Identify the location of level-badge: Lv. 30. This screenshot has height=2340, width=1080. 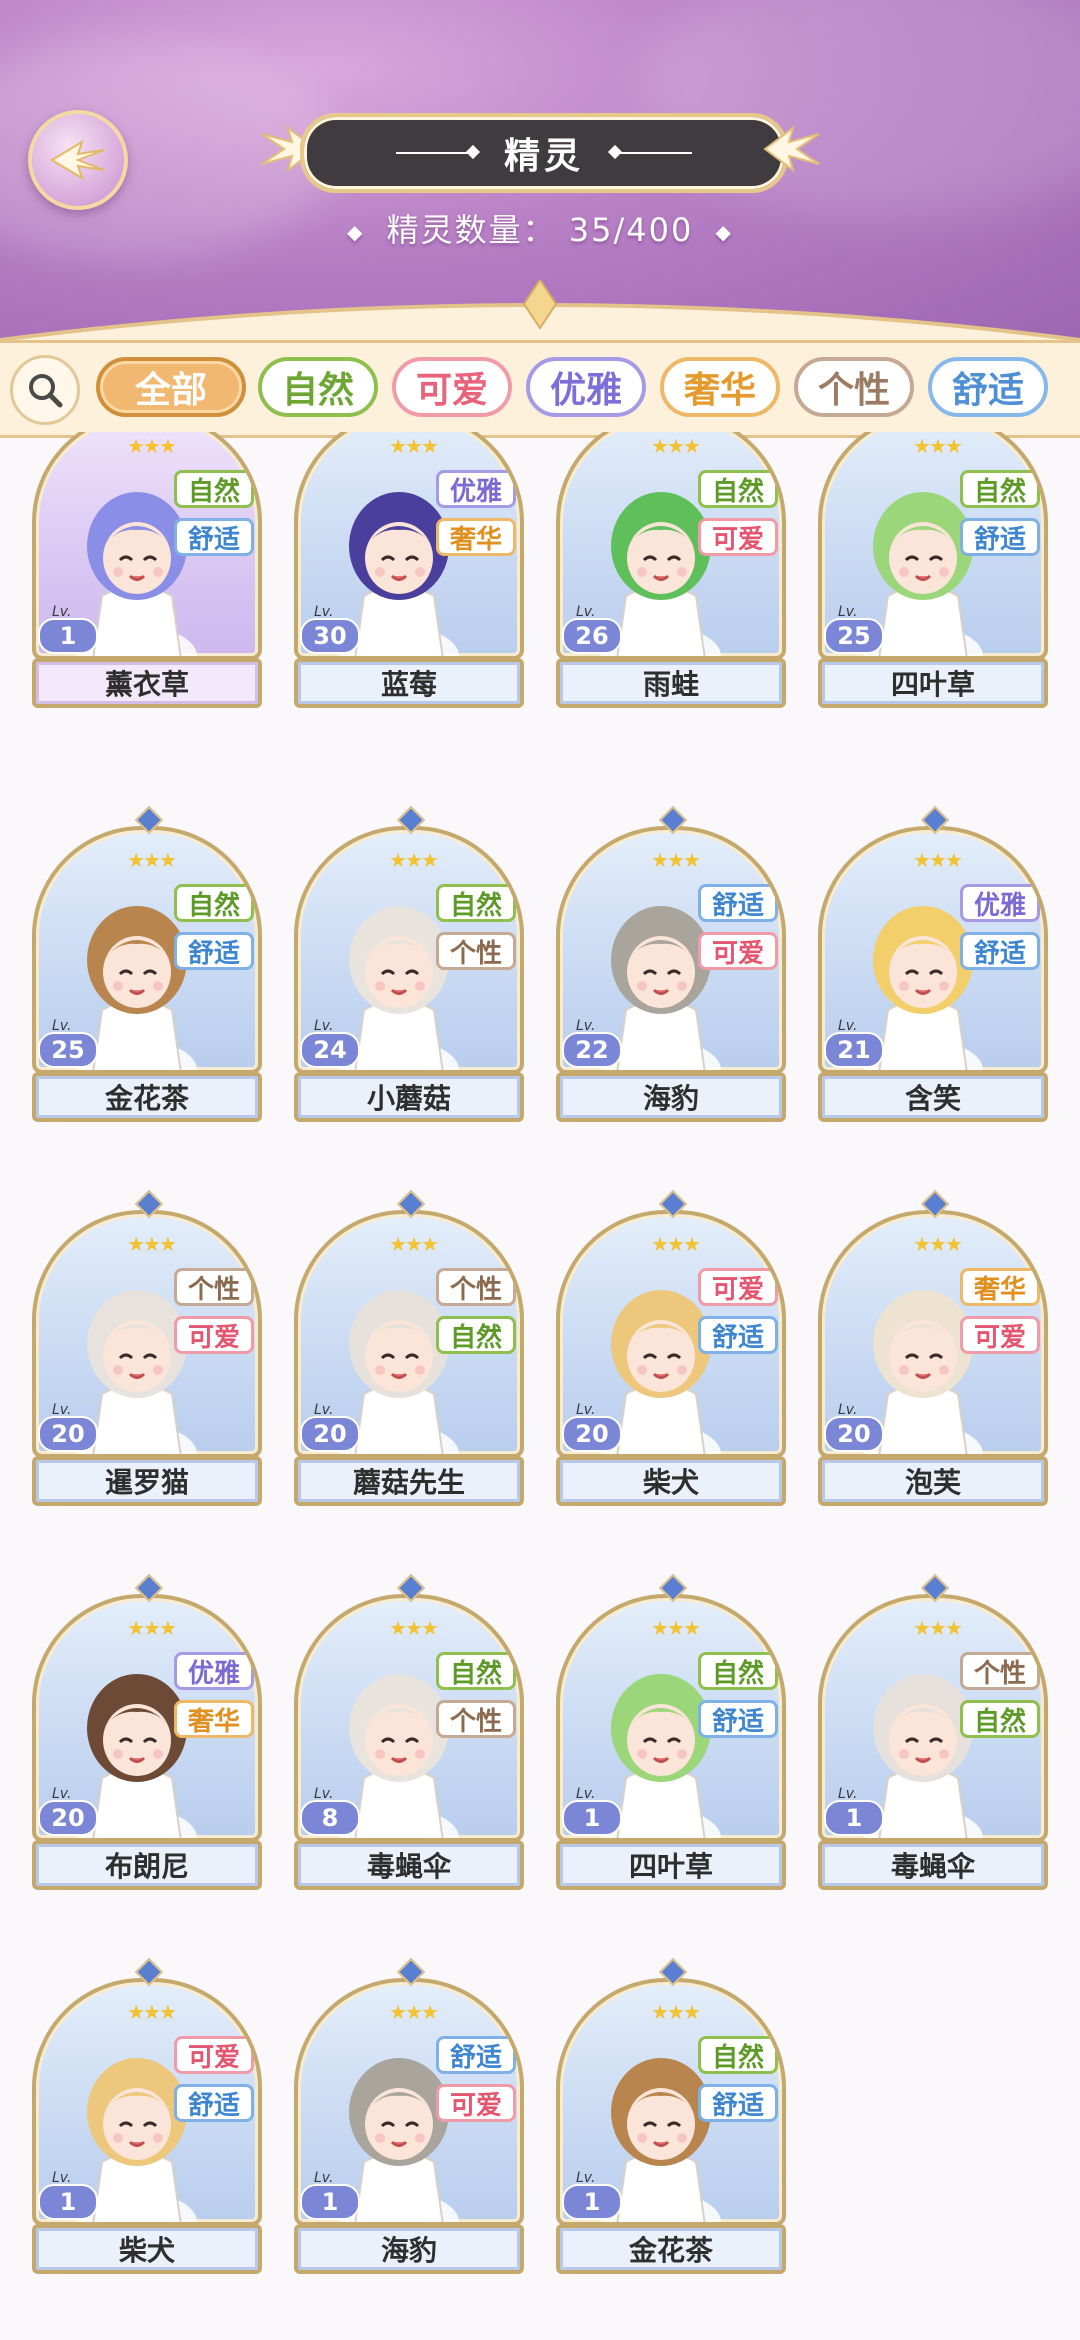
(334, 629).